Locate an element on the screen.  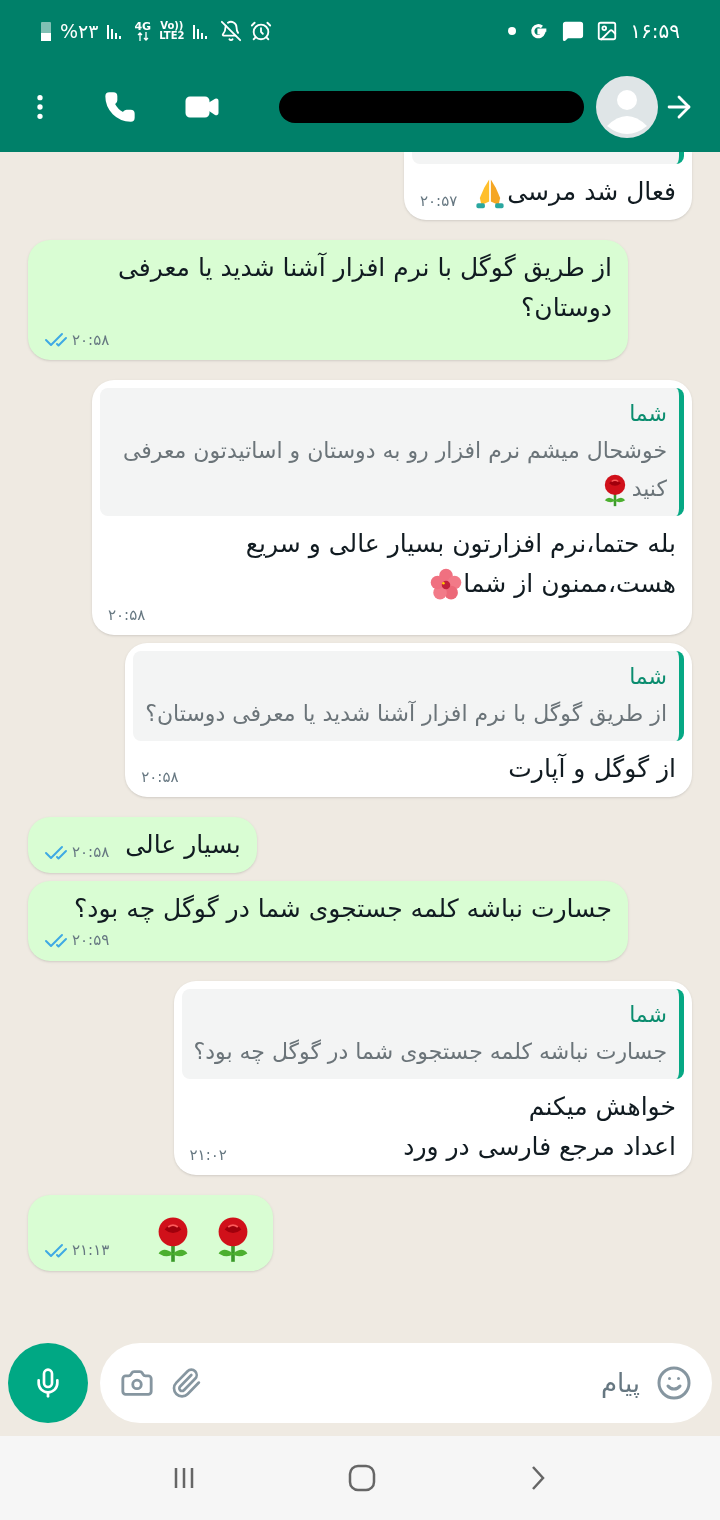
avatar-icon is located at coordinates (627, 107).